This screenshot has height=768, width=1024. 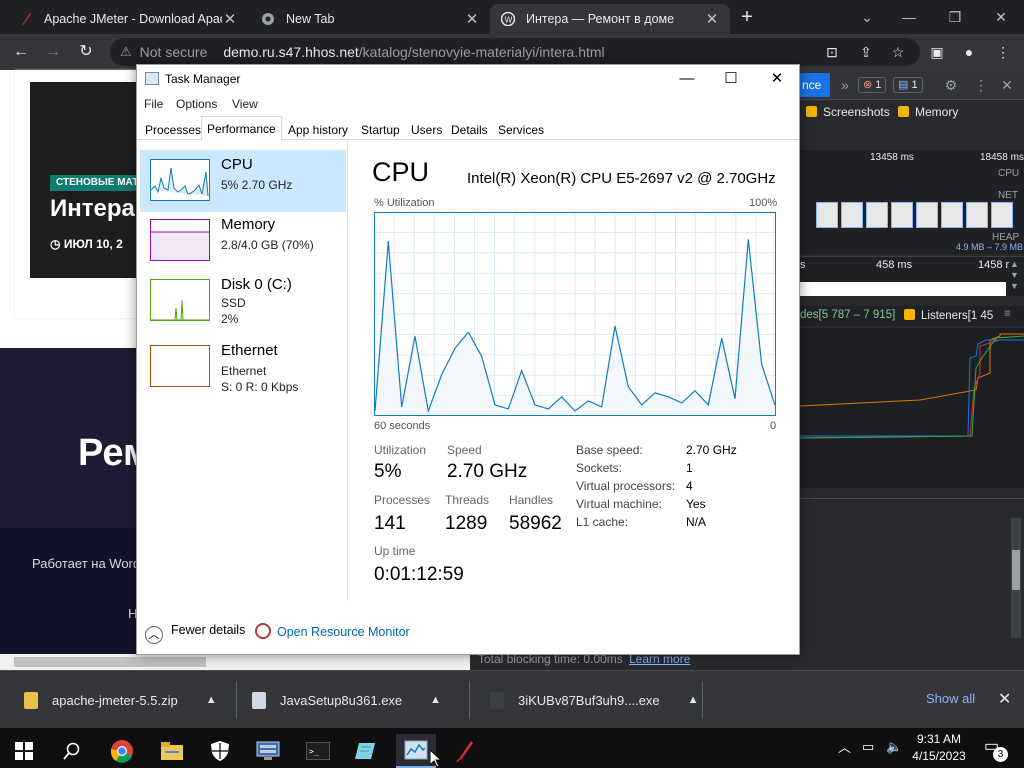 I want to click on reload-icon: ↻, so click(x=86, y=52).